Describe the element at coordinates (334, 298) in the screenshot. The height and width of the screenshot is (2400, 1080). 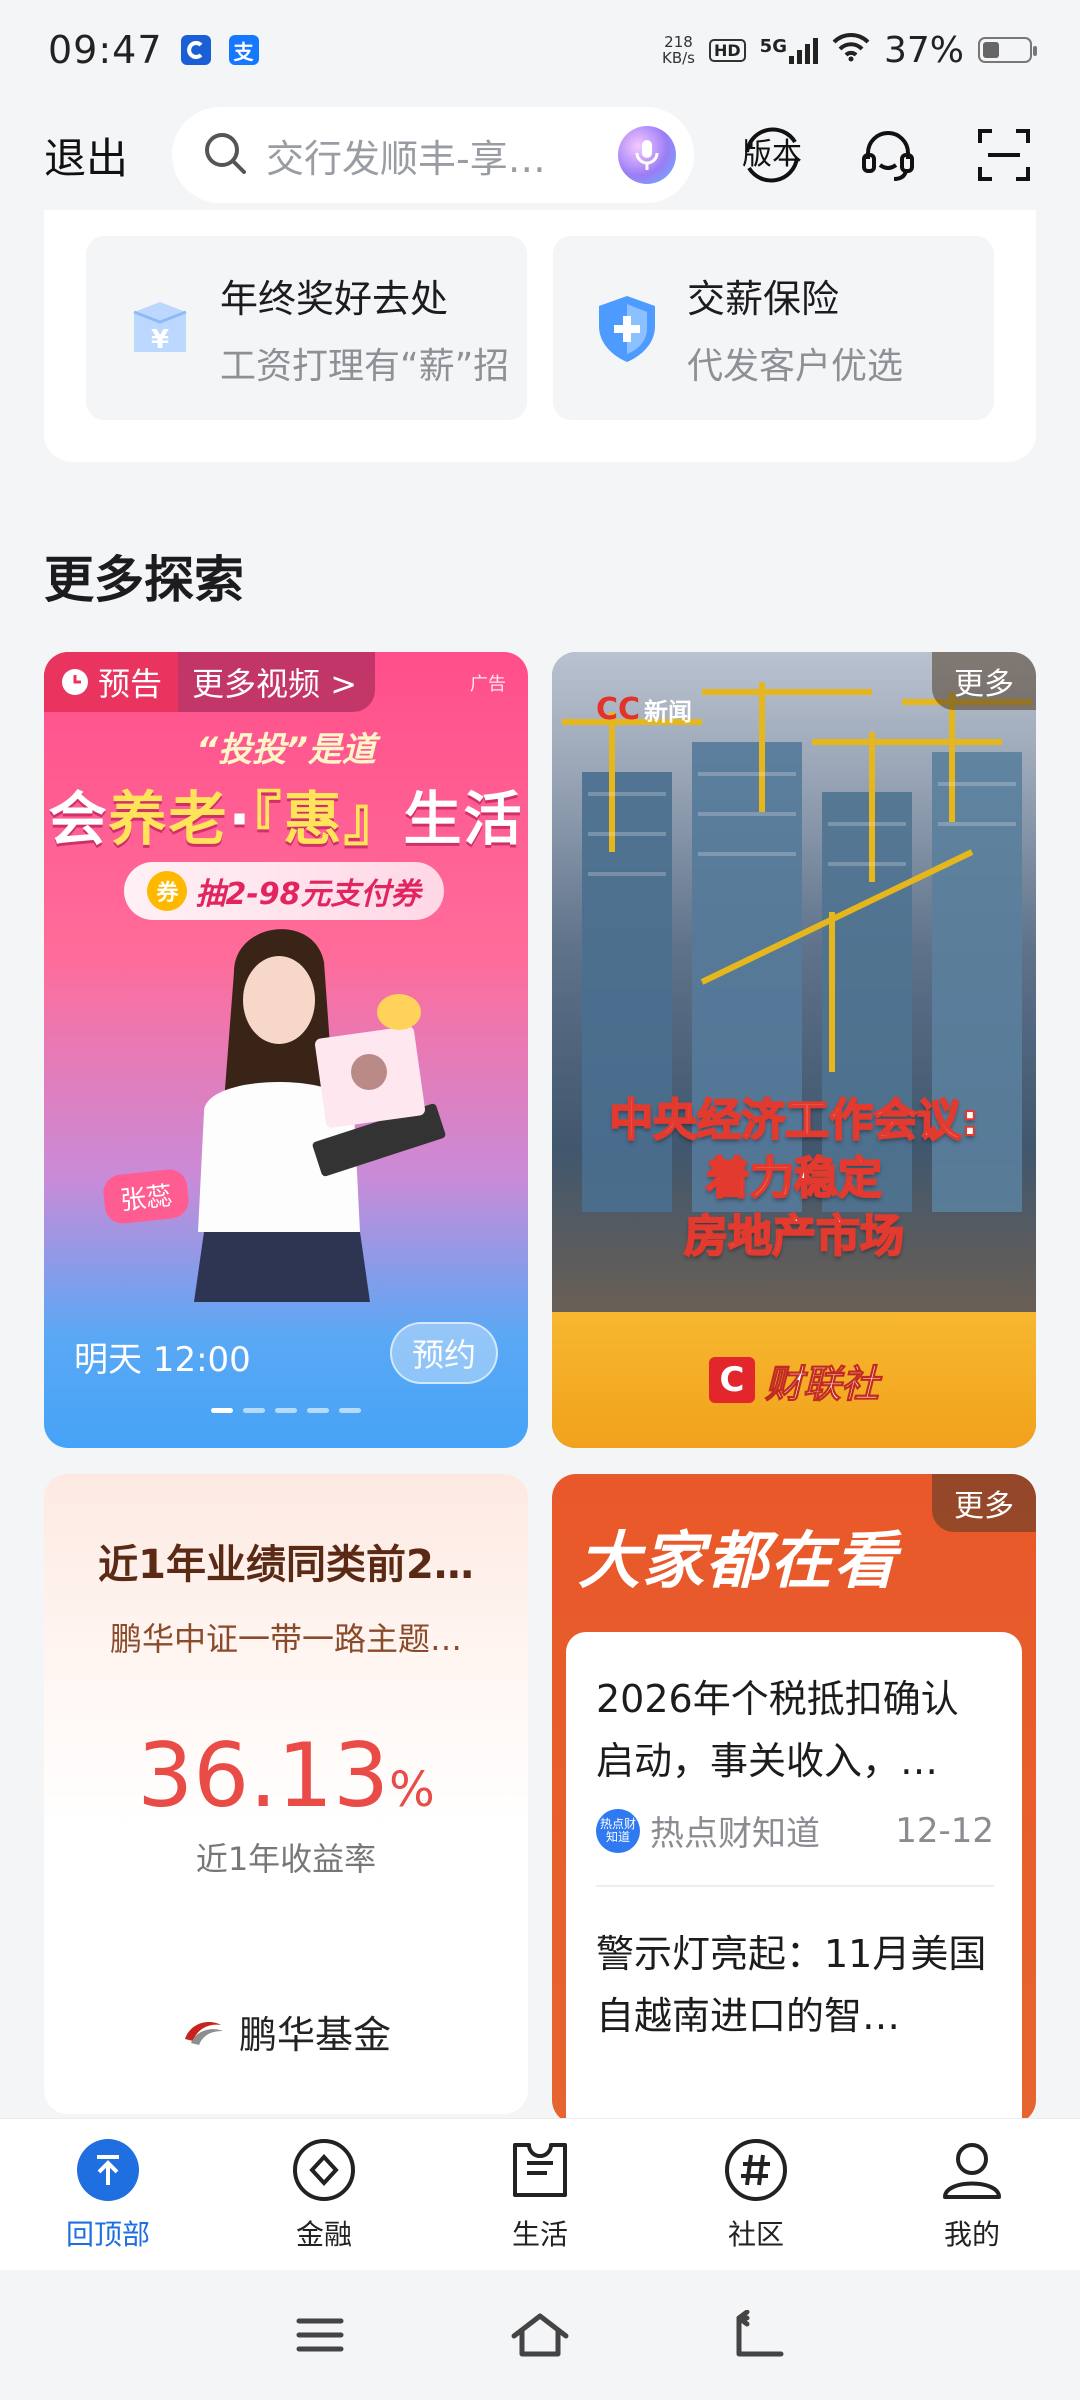
I see `service-title: 年终奖好去处` at that location.